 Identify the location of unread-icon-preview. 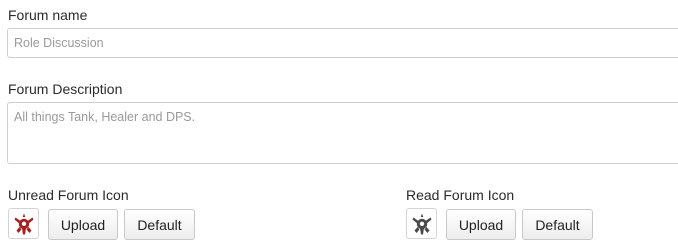
(23, 223).